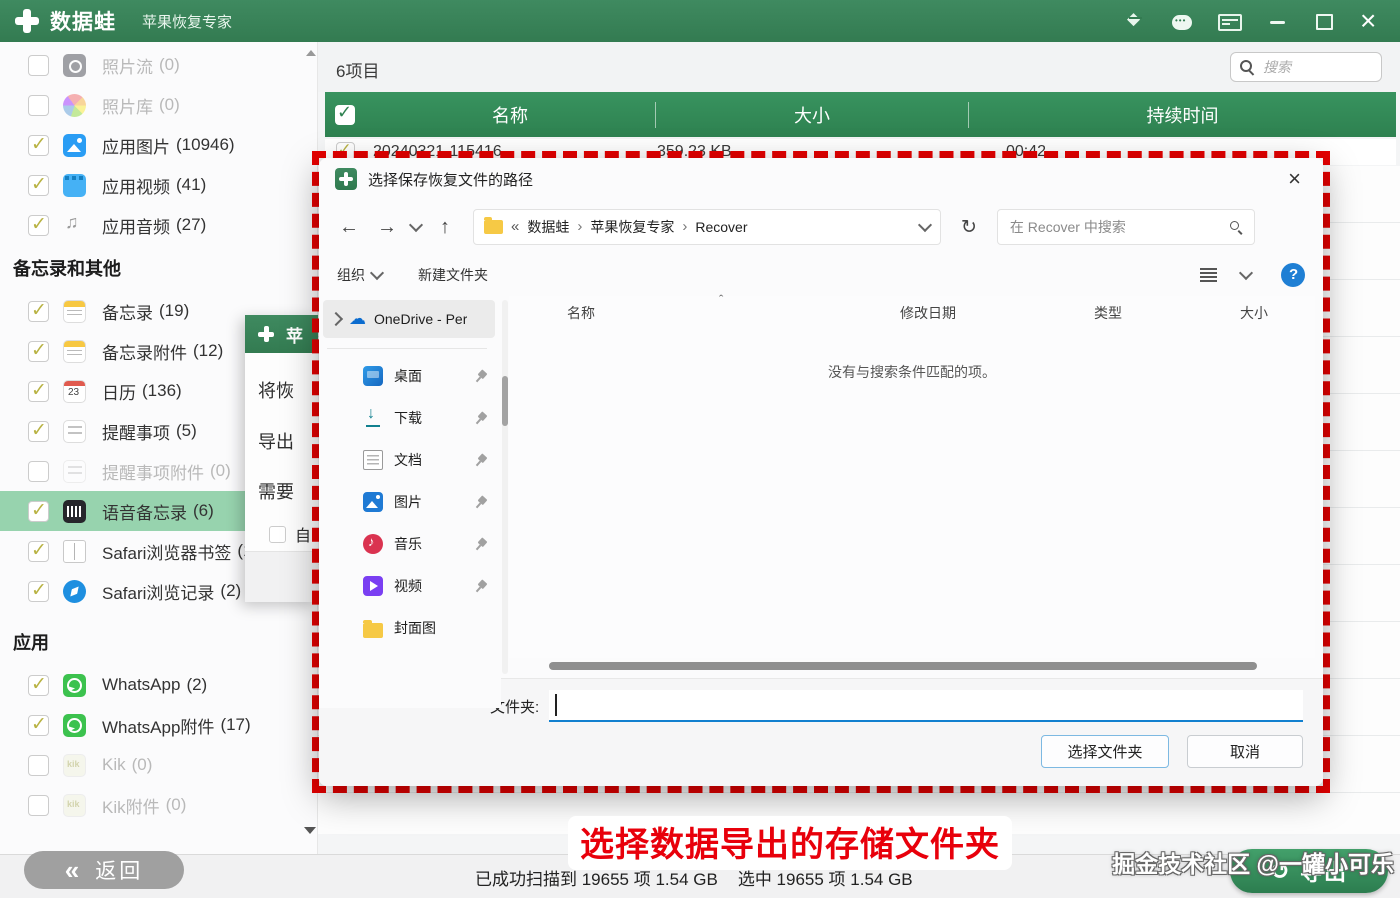 This screenshot has width=1400, height=898. Describe the element at coordinates (144, 513) in the screenshot. I see `sidebar-item-label: 语音备忘录` at that location.